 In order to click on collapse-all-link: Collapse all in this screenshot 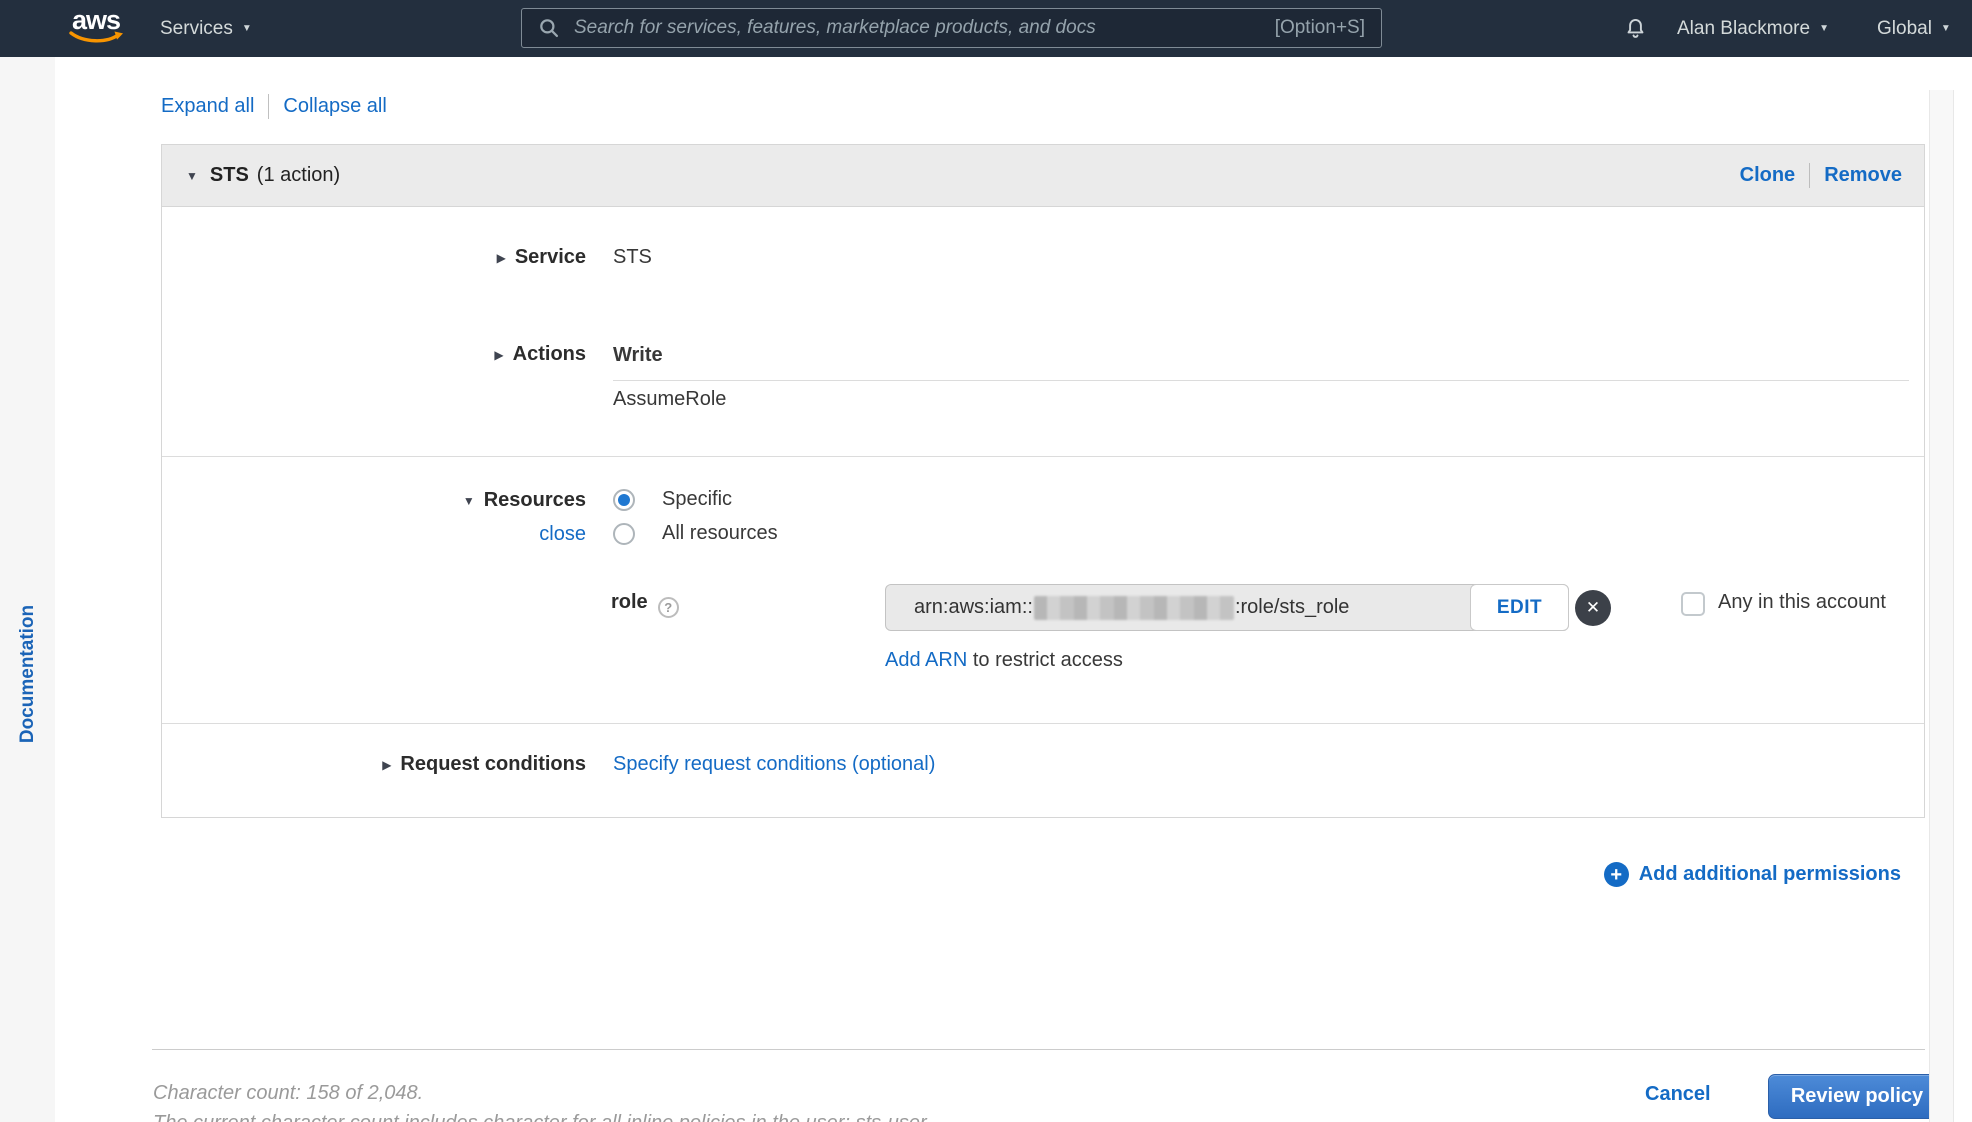, I will do `click(334, 106)`.